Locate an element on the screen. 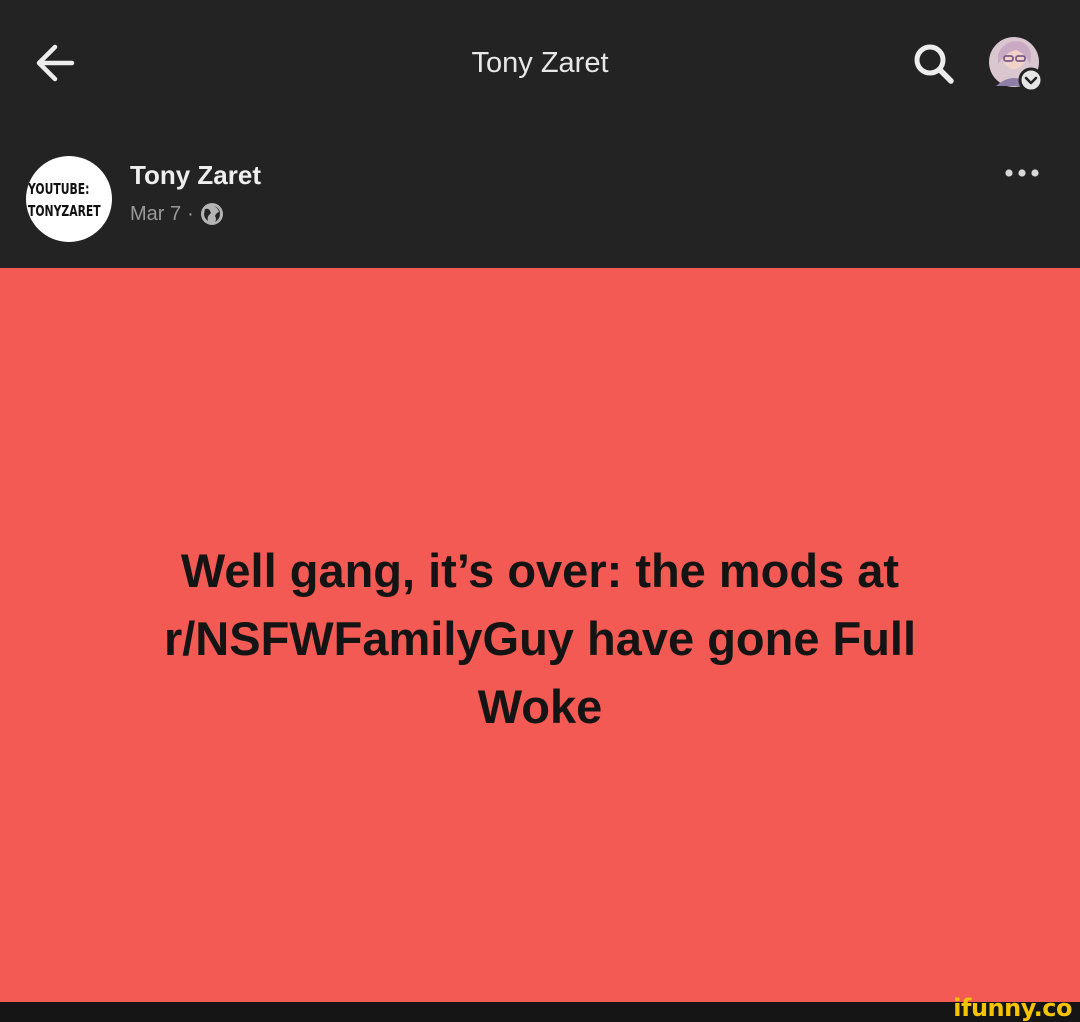 This screenshot has width=1080, height=1022. post-meta: Mar 7 · is located at coordinates (177, 214).